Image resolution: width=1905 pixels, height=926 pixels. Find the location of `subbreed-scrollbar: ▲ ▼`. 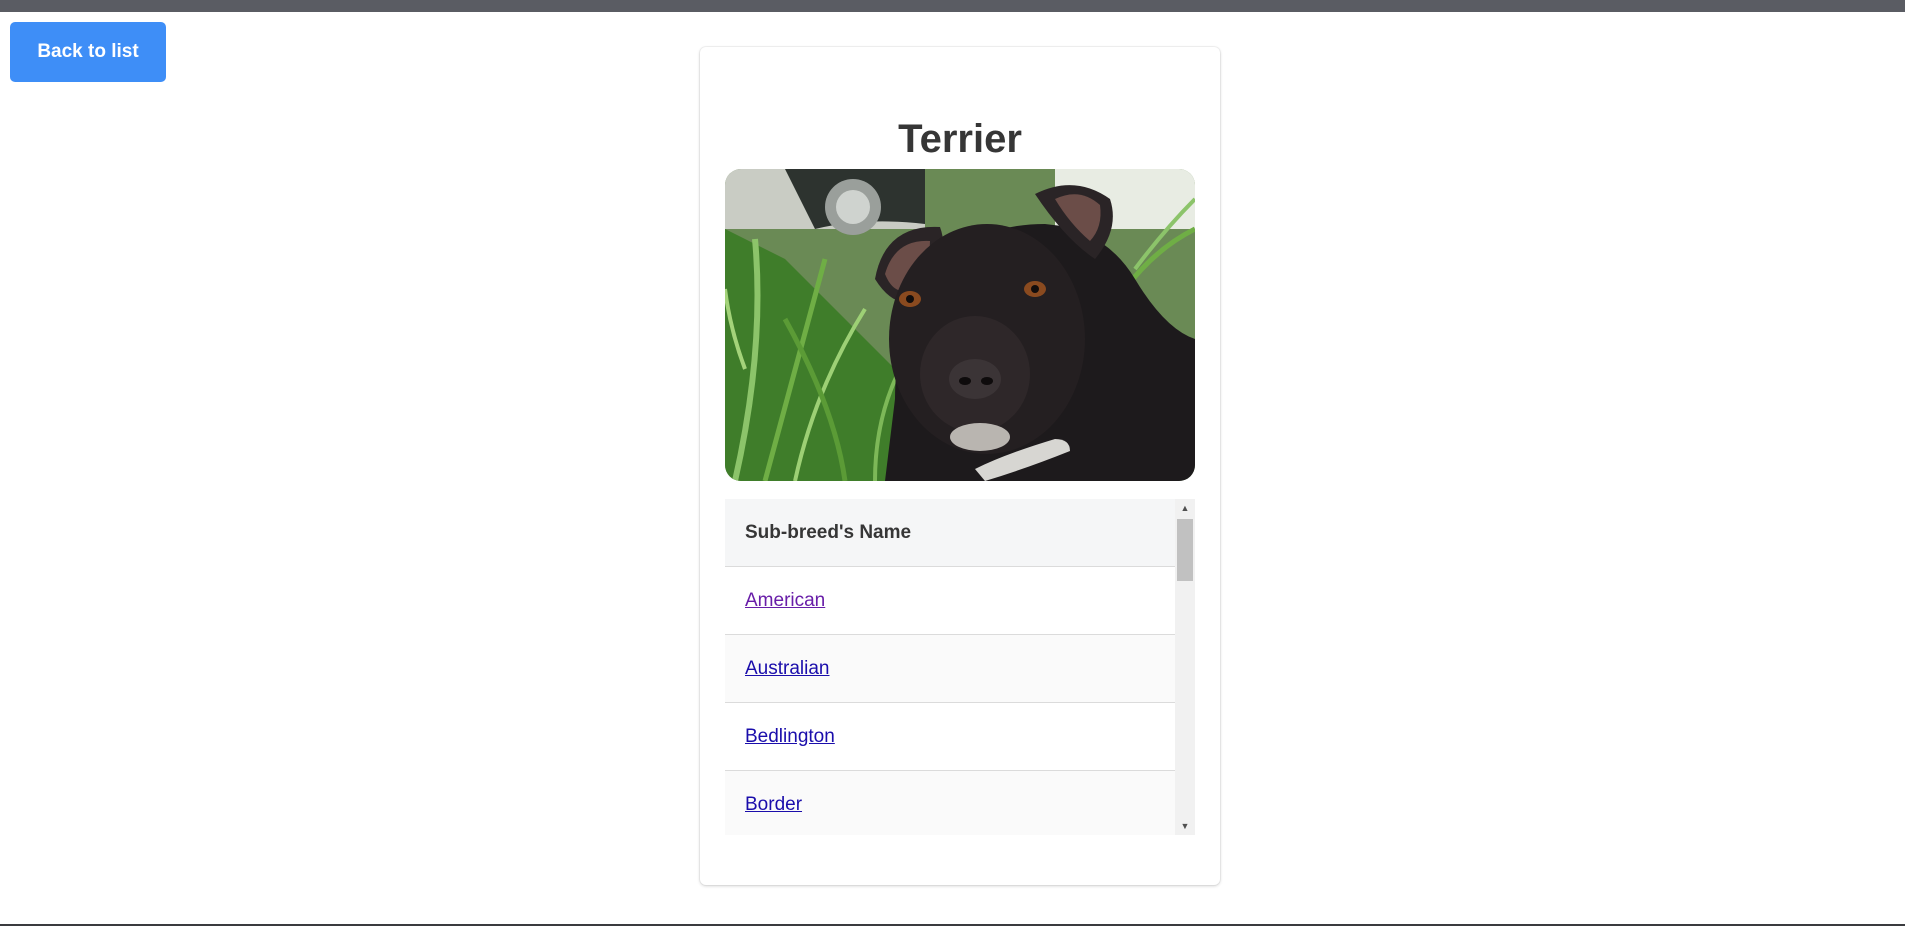

subbreed-scrollbar: ▲ ▼ is located at coordinates (1185, 667).